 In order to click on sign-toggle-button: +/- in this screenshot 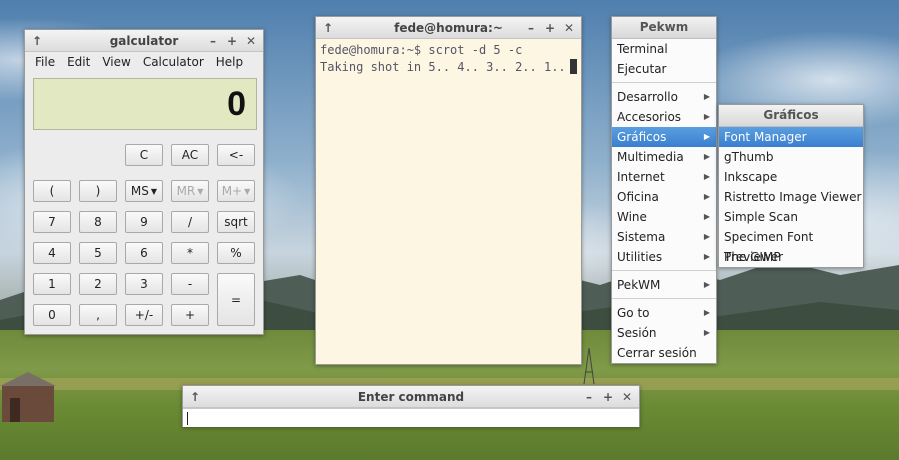, I will do `click(144, 315)`.